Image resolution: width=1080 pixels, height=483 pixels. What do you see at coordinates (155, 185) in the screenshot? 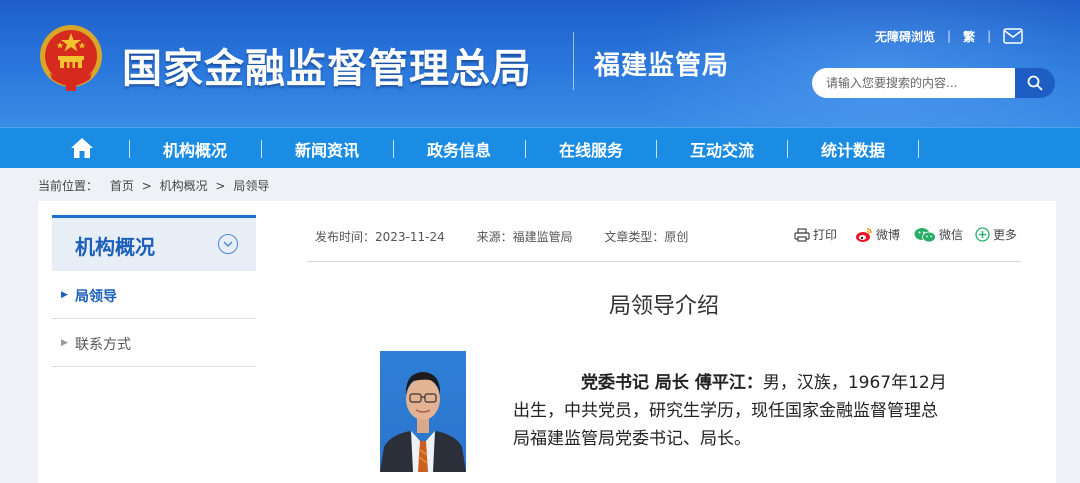
I see `breadcrumb: 当前位置： 首页 > 机构概况 > 局领导` at bounding box center [155, 185].